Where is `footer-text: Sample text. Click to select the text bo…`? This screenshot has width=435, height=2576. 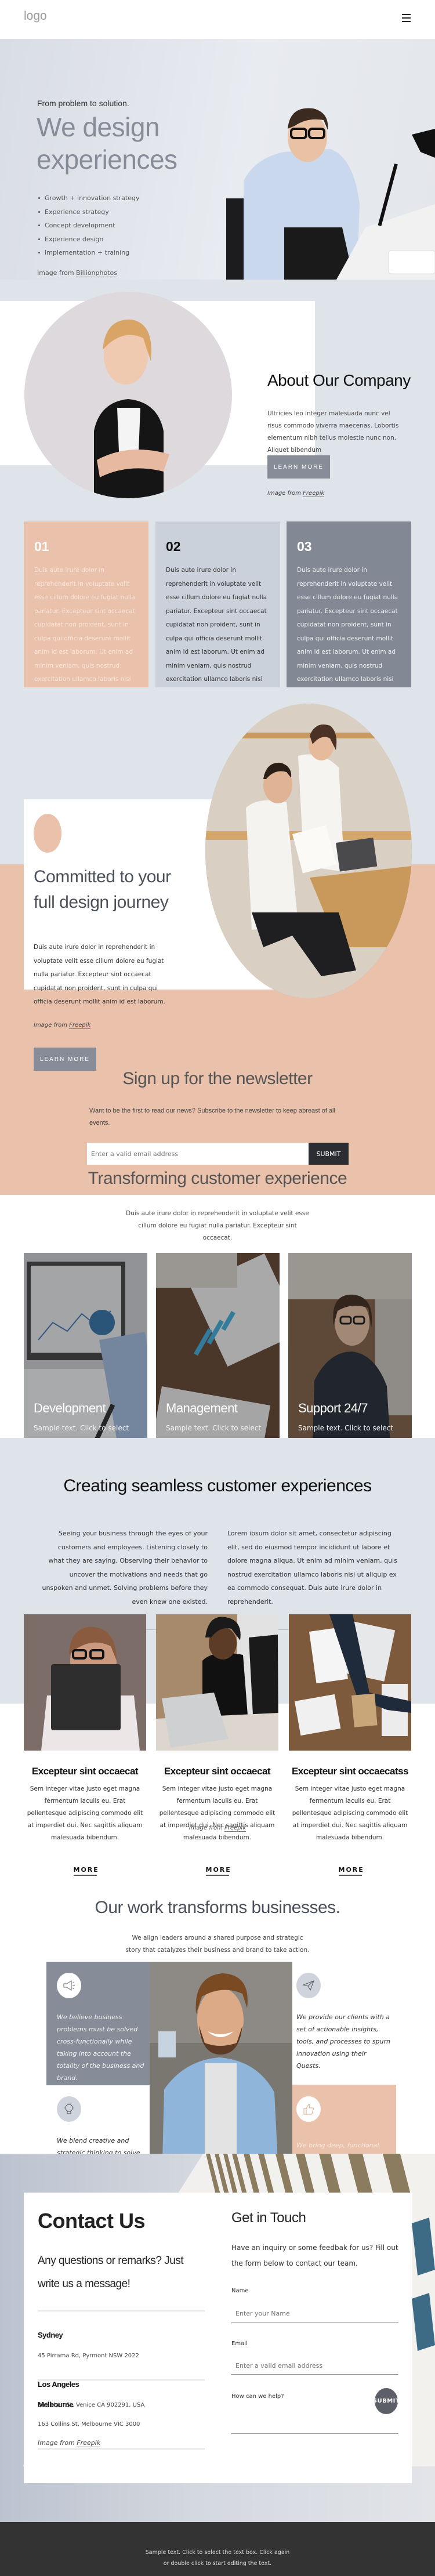
footer-text: Sample text. Click to select the text bo… is located at coordinates (217, 2558).